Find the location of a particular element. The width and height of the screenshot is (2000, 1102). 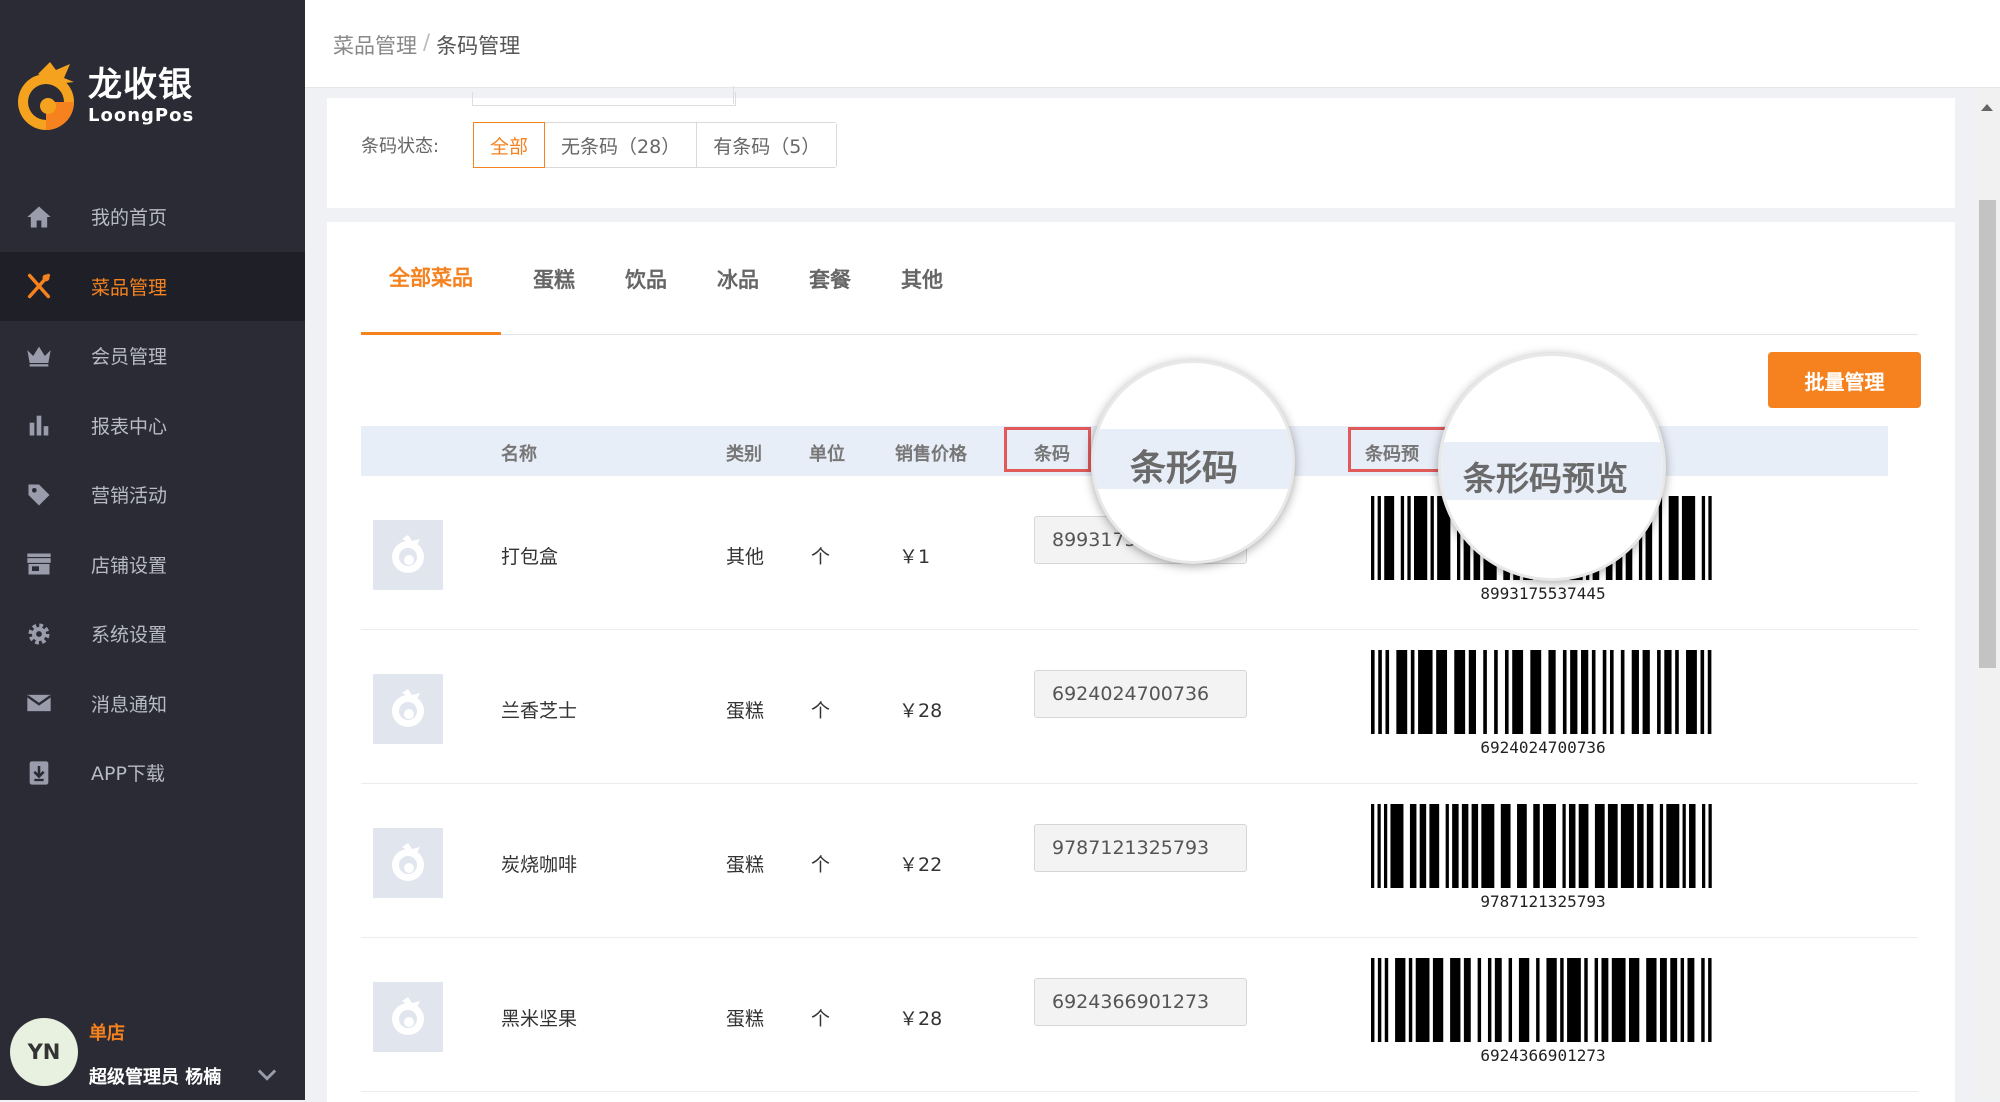

column-header-name: 名称 is located at coordinates (519, 454).